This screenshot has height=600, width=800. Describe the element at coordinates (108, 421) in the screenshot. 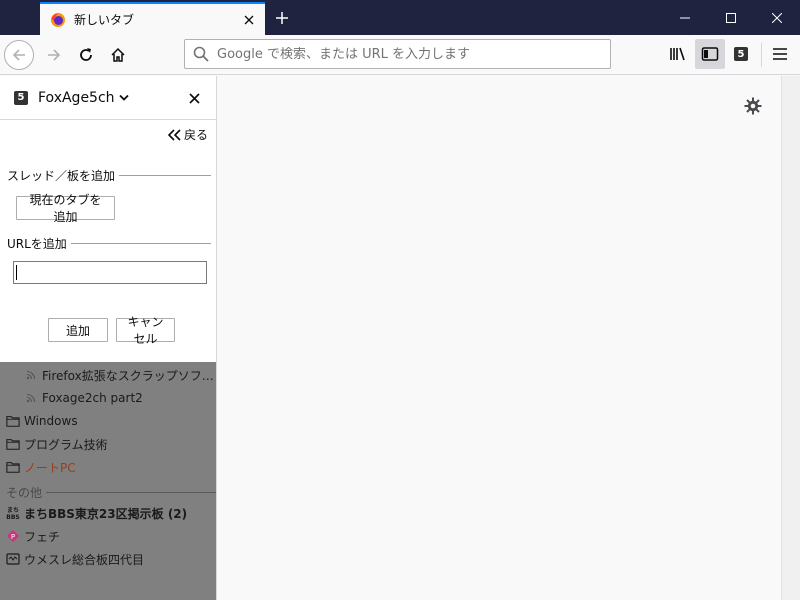

I see `list-item: Windows` at that location.